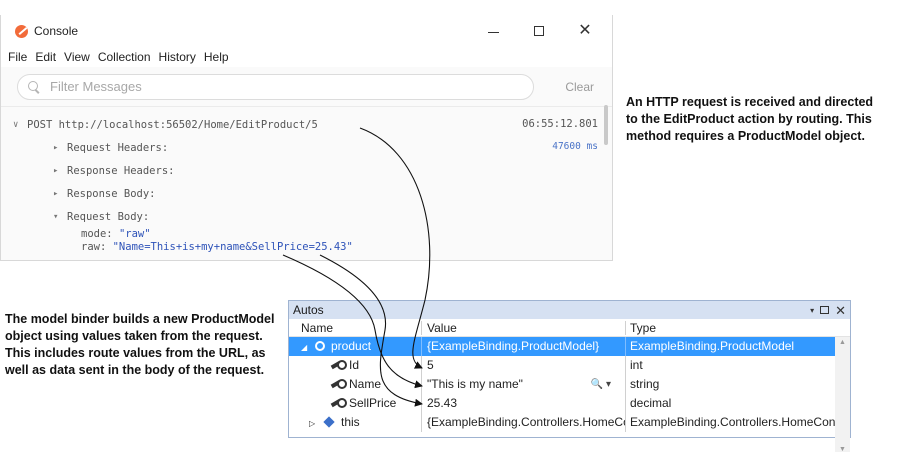 Image resolution: width=901 pixels, height=452 pixels. Describe the element at coordinates (351, 346) in the screenshot. I see `row-name: product` at that location.